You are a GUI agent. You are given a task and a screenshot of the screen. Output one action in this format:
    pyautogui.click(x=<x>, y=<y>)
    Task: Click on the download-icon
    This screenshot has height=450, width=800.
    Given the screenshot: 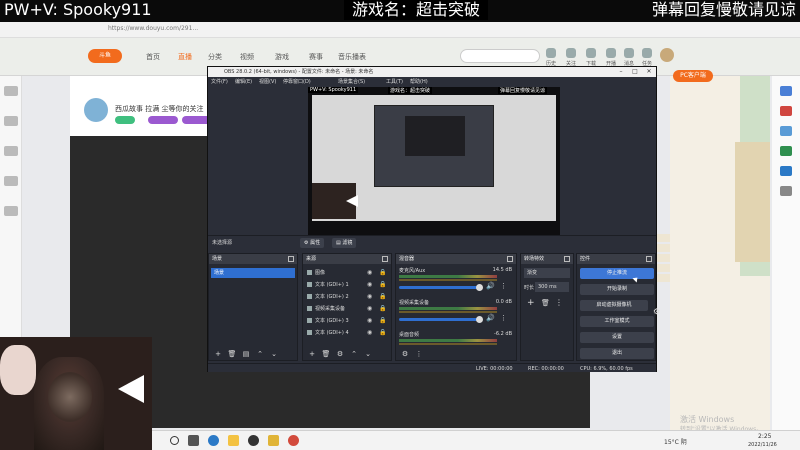 What is the action you would take?
    pyautogui.click(x=591, y=53)
    